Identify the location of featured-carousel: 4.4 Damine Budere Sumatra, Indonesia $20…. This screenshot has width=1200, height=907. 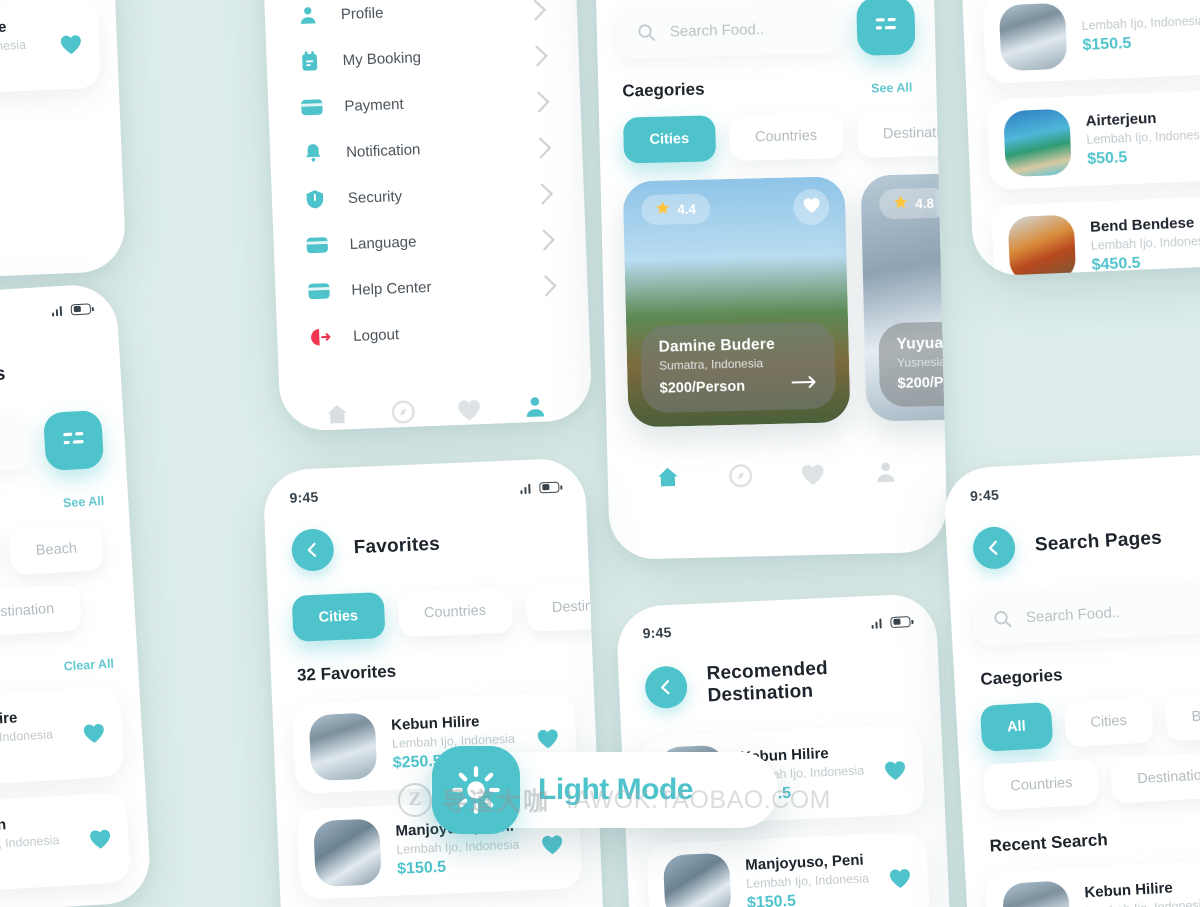
(774, 299).